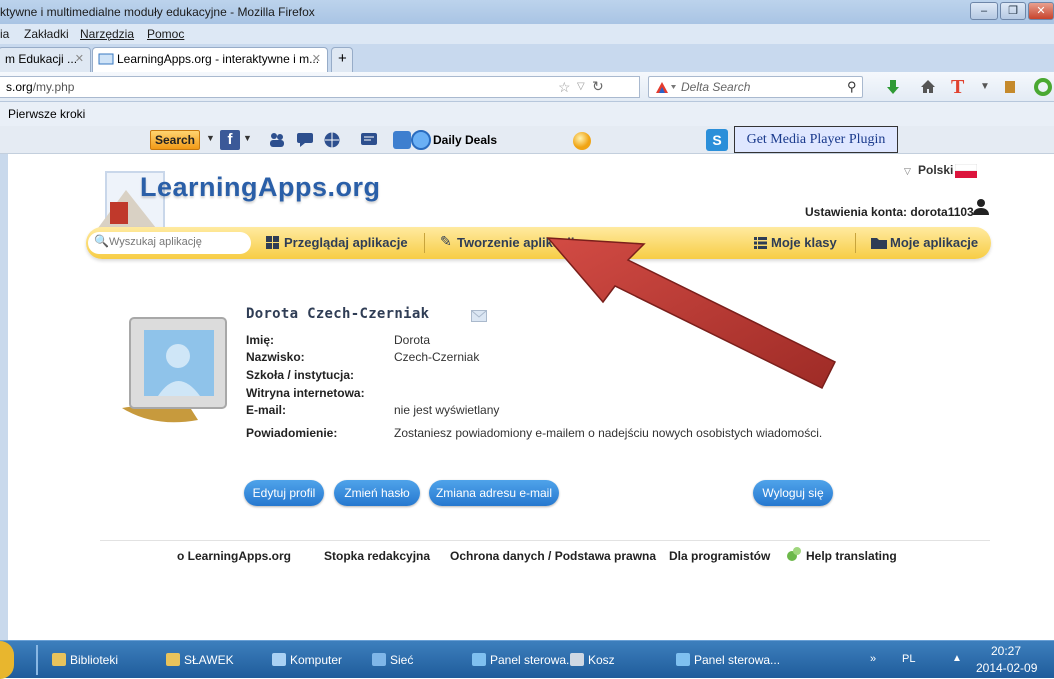 The width and height of the screenshot is (1054, 679). Describe the element at coordinates (346, 242) in the screenshot. I see `nav-browse-apps: Przeglądaj aplikacje` at that location.